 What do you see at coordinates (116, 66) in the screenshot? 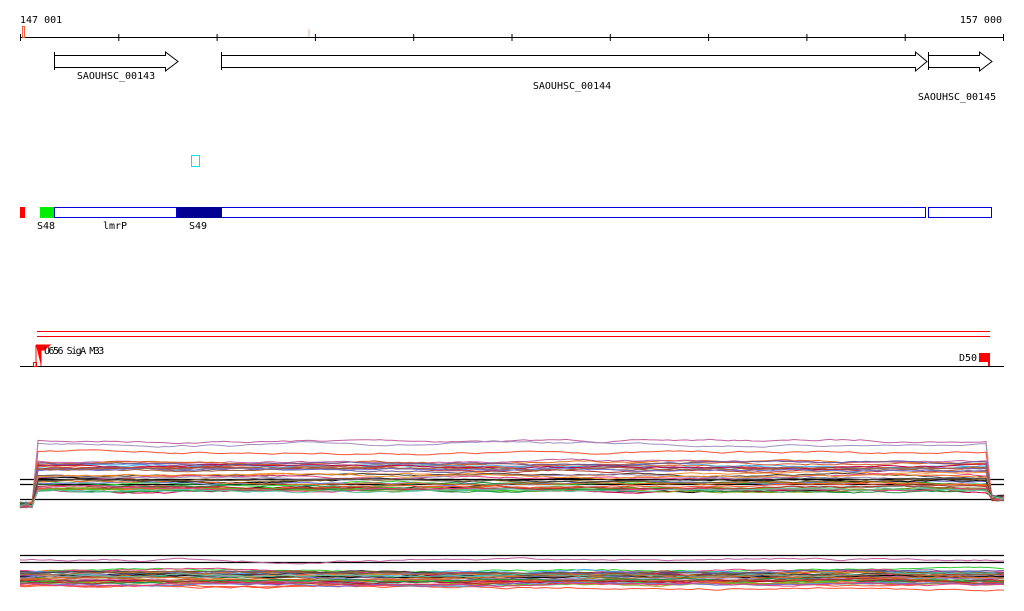
I see `gene-SAOUHSC_00143: SAOUHSC_00143` at bounding box center [116, 66].